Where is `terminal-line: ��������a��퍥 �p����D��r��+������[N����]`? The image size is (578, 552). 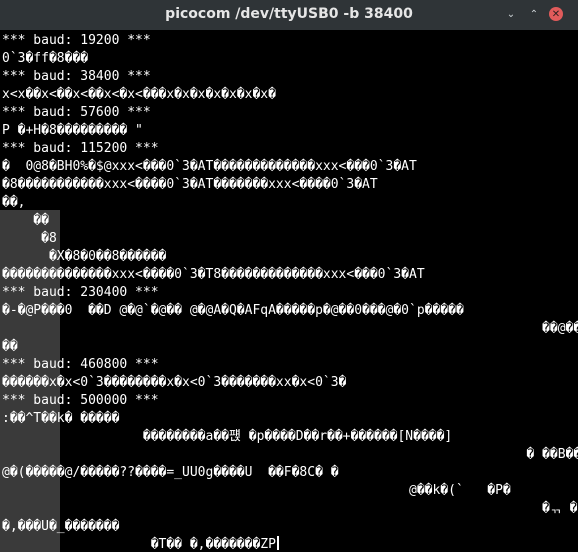 terminal-line: ��������a��퍥 �p����D��r��+������[N����] is located at coordinates (227, 436).